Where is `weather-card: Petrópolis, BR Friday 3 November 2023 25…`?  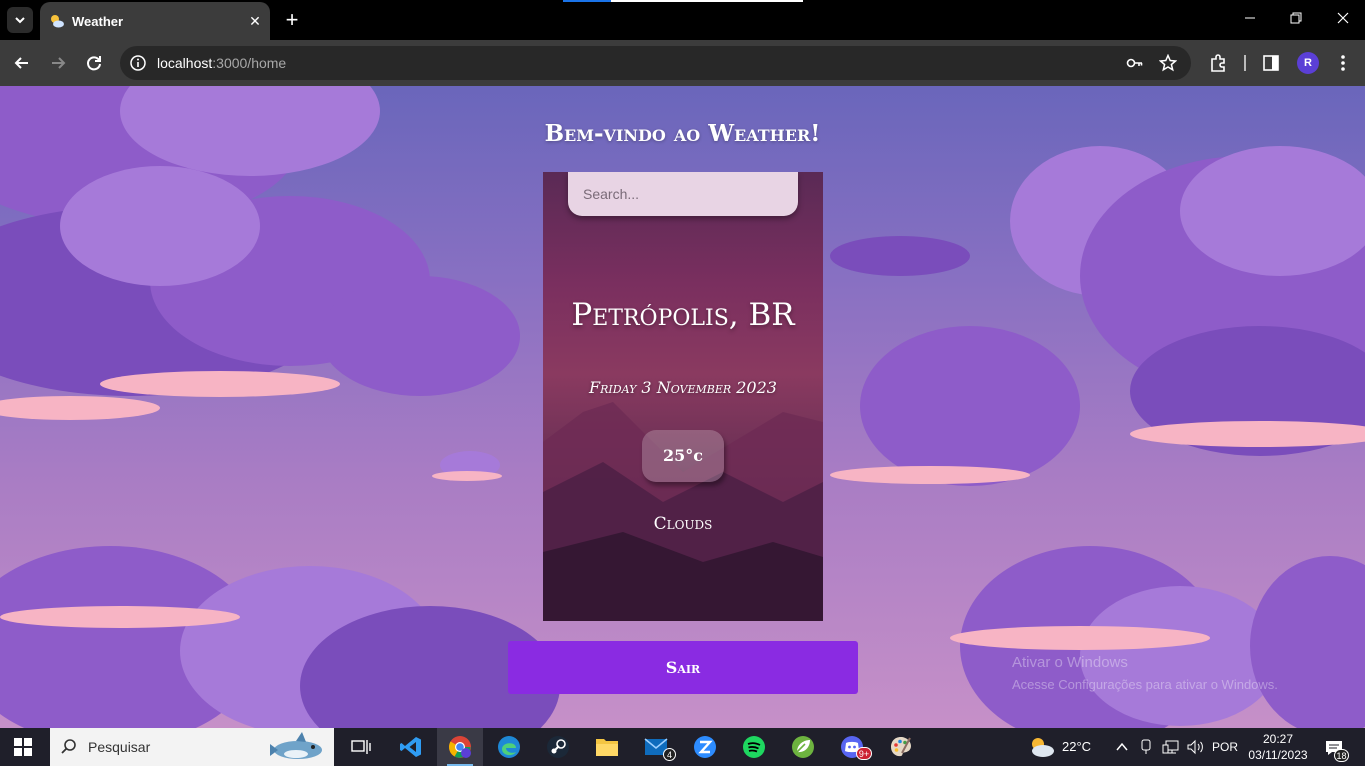 weather-card: Petrópolis, BR Friday 3 November 2023 25… is located at coordinates (683, 396).